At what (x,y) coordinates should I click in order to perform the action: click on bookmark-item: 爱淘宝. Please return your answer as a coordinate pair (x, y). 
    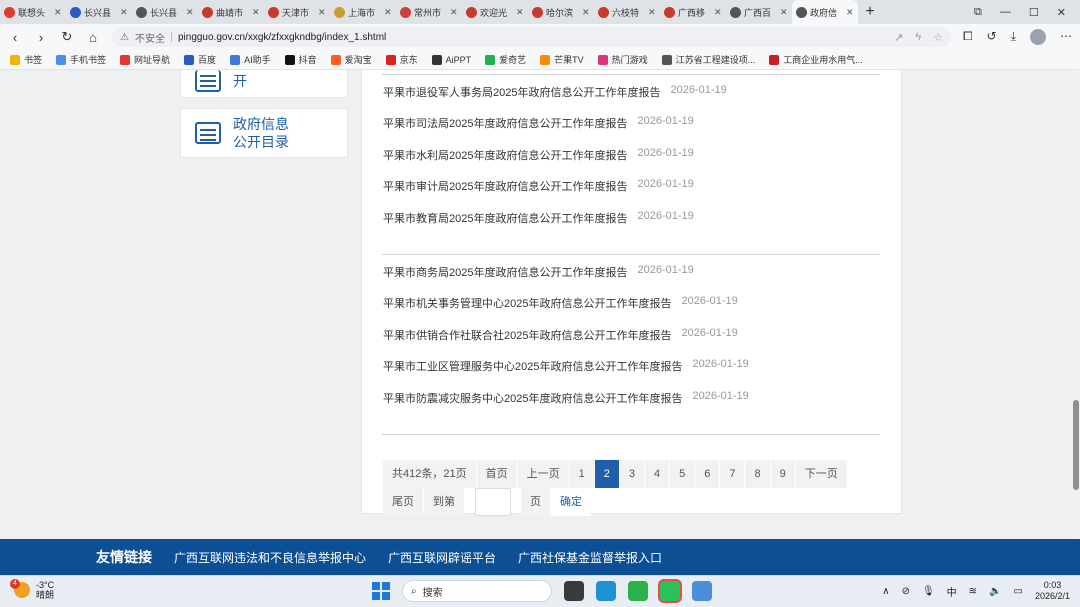
    Looking at the image, I should click on (351, 59).